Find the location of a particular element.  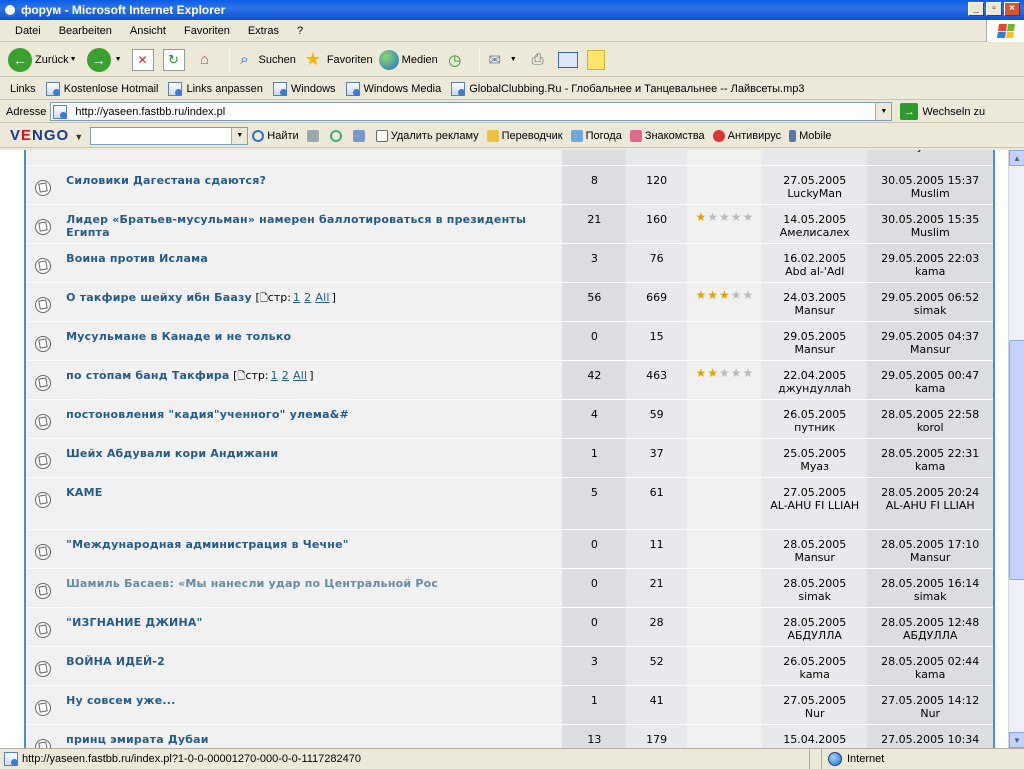

stop-button: ✕ is located at coordinates (144, 59).